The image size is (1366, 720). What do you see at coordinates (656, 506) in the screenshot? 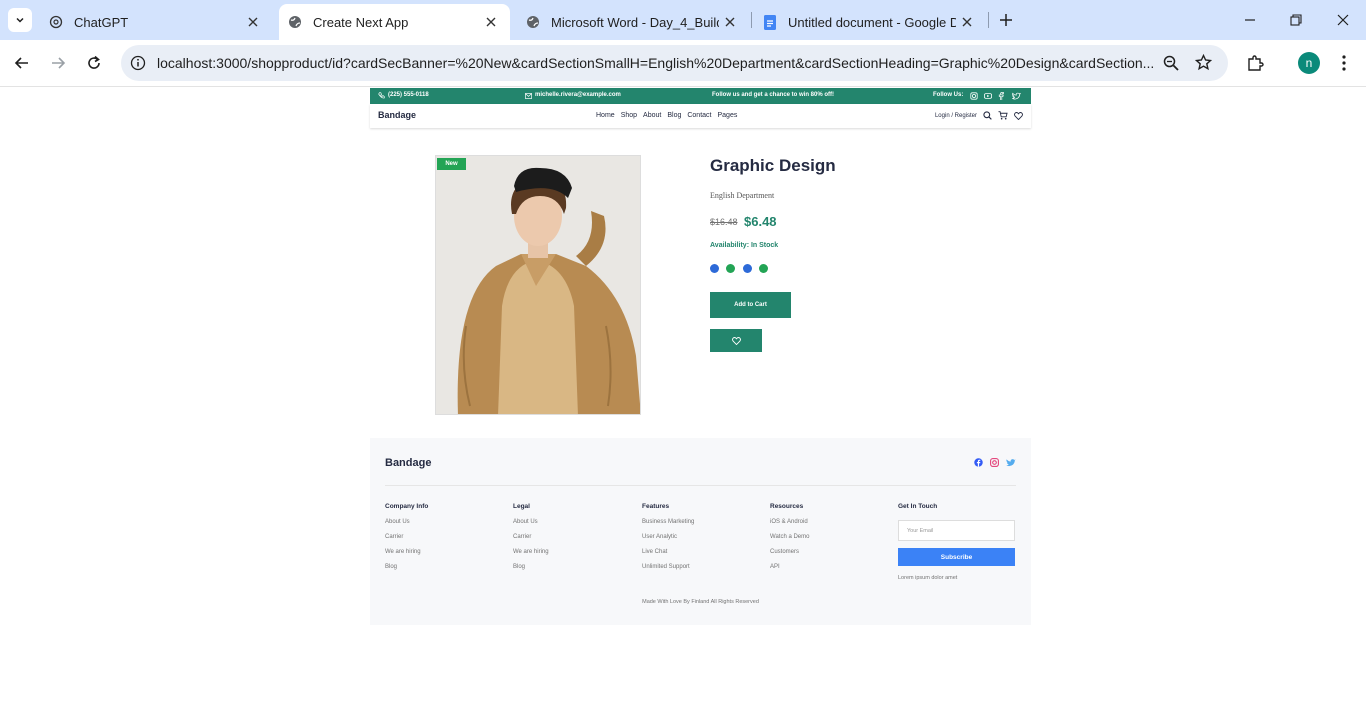
I see `footer-column-title: Features` at bounding box center [656, 506].